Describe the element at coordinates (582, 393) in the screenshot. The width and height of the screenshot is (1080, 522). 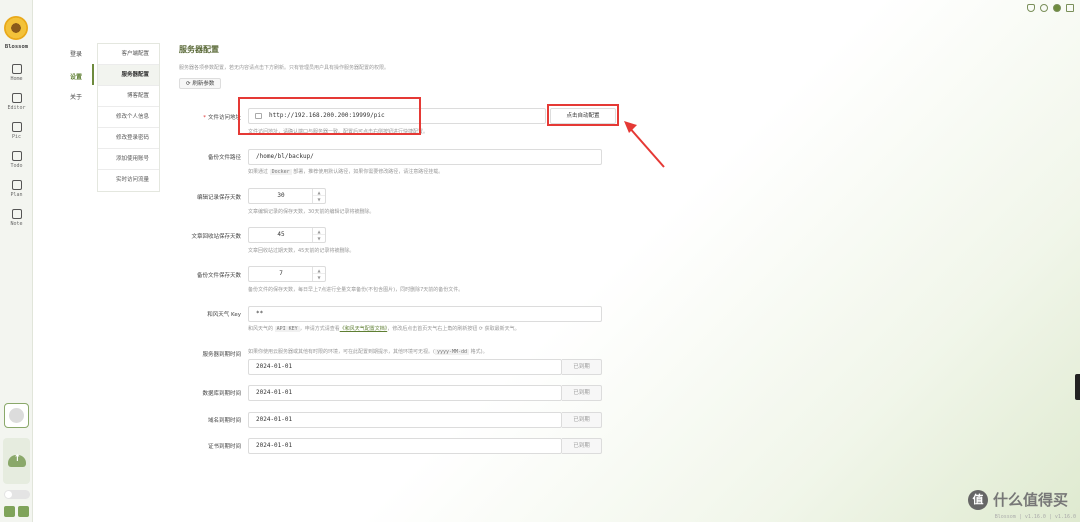
I see `db-expire-button: 已到期` at that location.